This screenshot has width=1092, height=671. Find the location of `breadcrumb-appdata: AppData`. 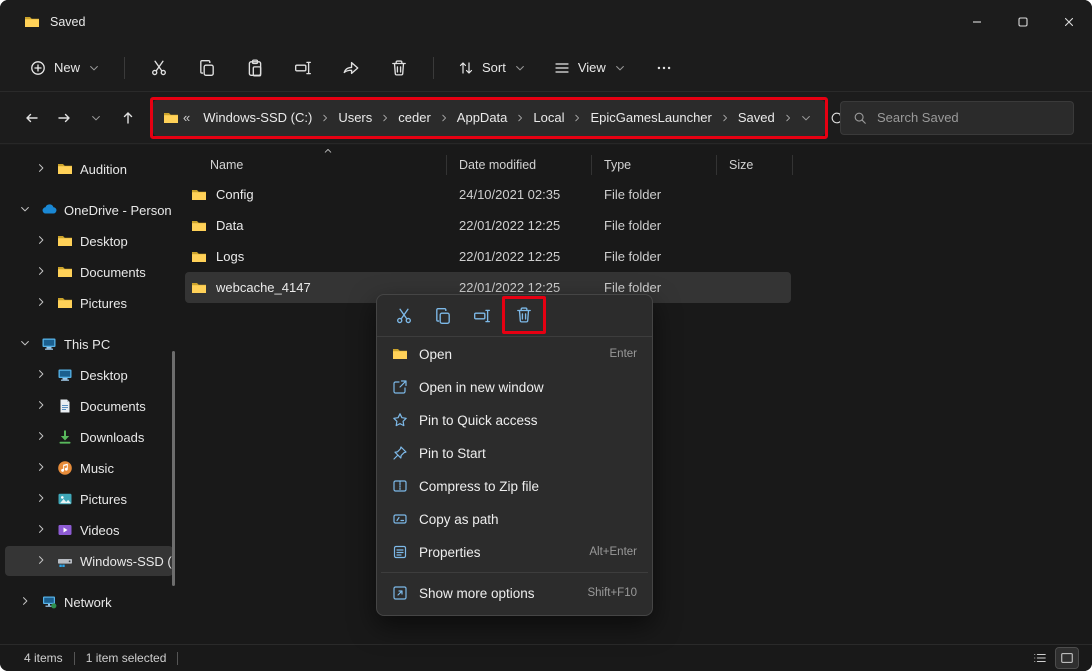

breadcrumb-appdata: AppData is located at coordinates (482, 117).